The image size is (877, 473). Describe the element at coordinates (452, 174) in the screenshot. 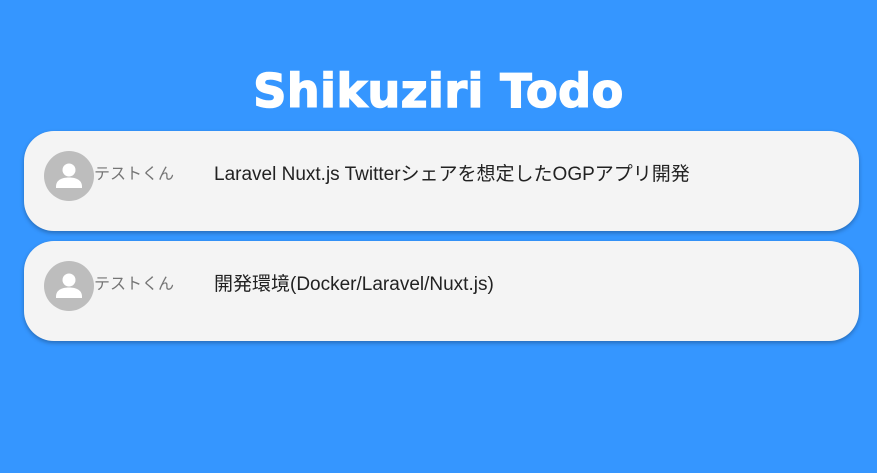

I see `todo-text: Laravel Nuxt.js Twitterシェアを想定したOGPアプリ開発` at that location.